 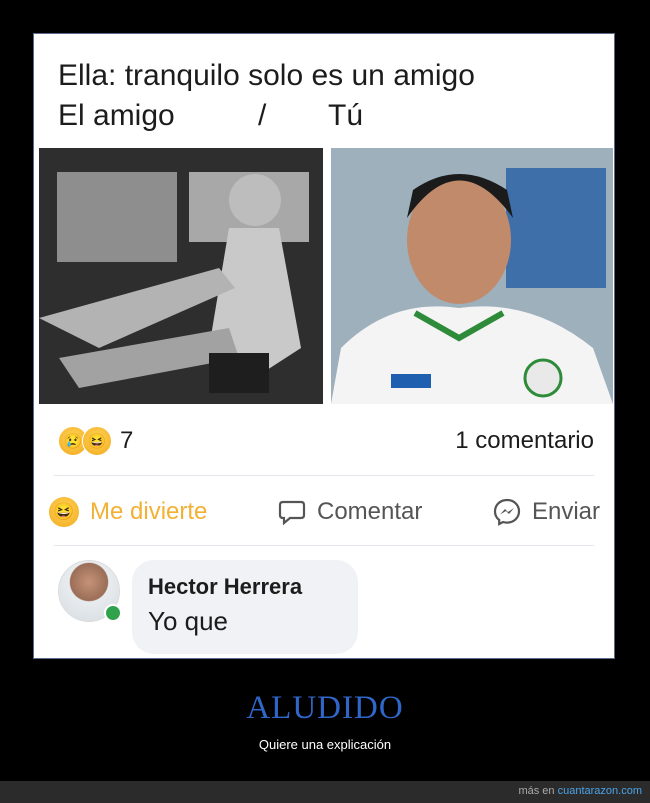 I want to click on footer-text: más en cuantarazon.com, so click(x=580, y=791).